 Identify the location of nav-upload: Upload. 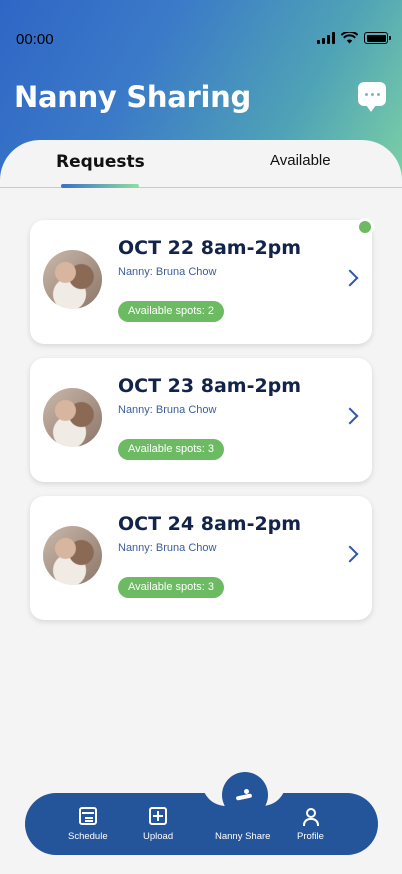
(158, 824).